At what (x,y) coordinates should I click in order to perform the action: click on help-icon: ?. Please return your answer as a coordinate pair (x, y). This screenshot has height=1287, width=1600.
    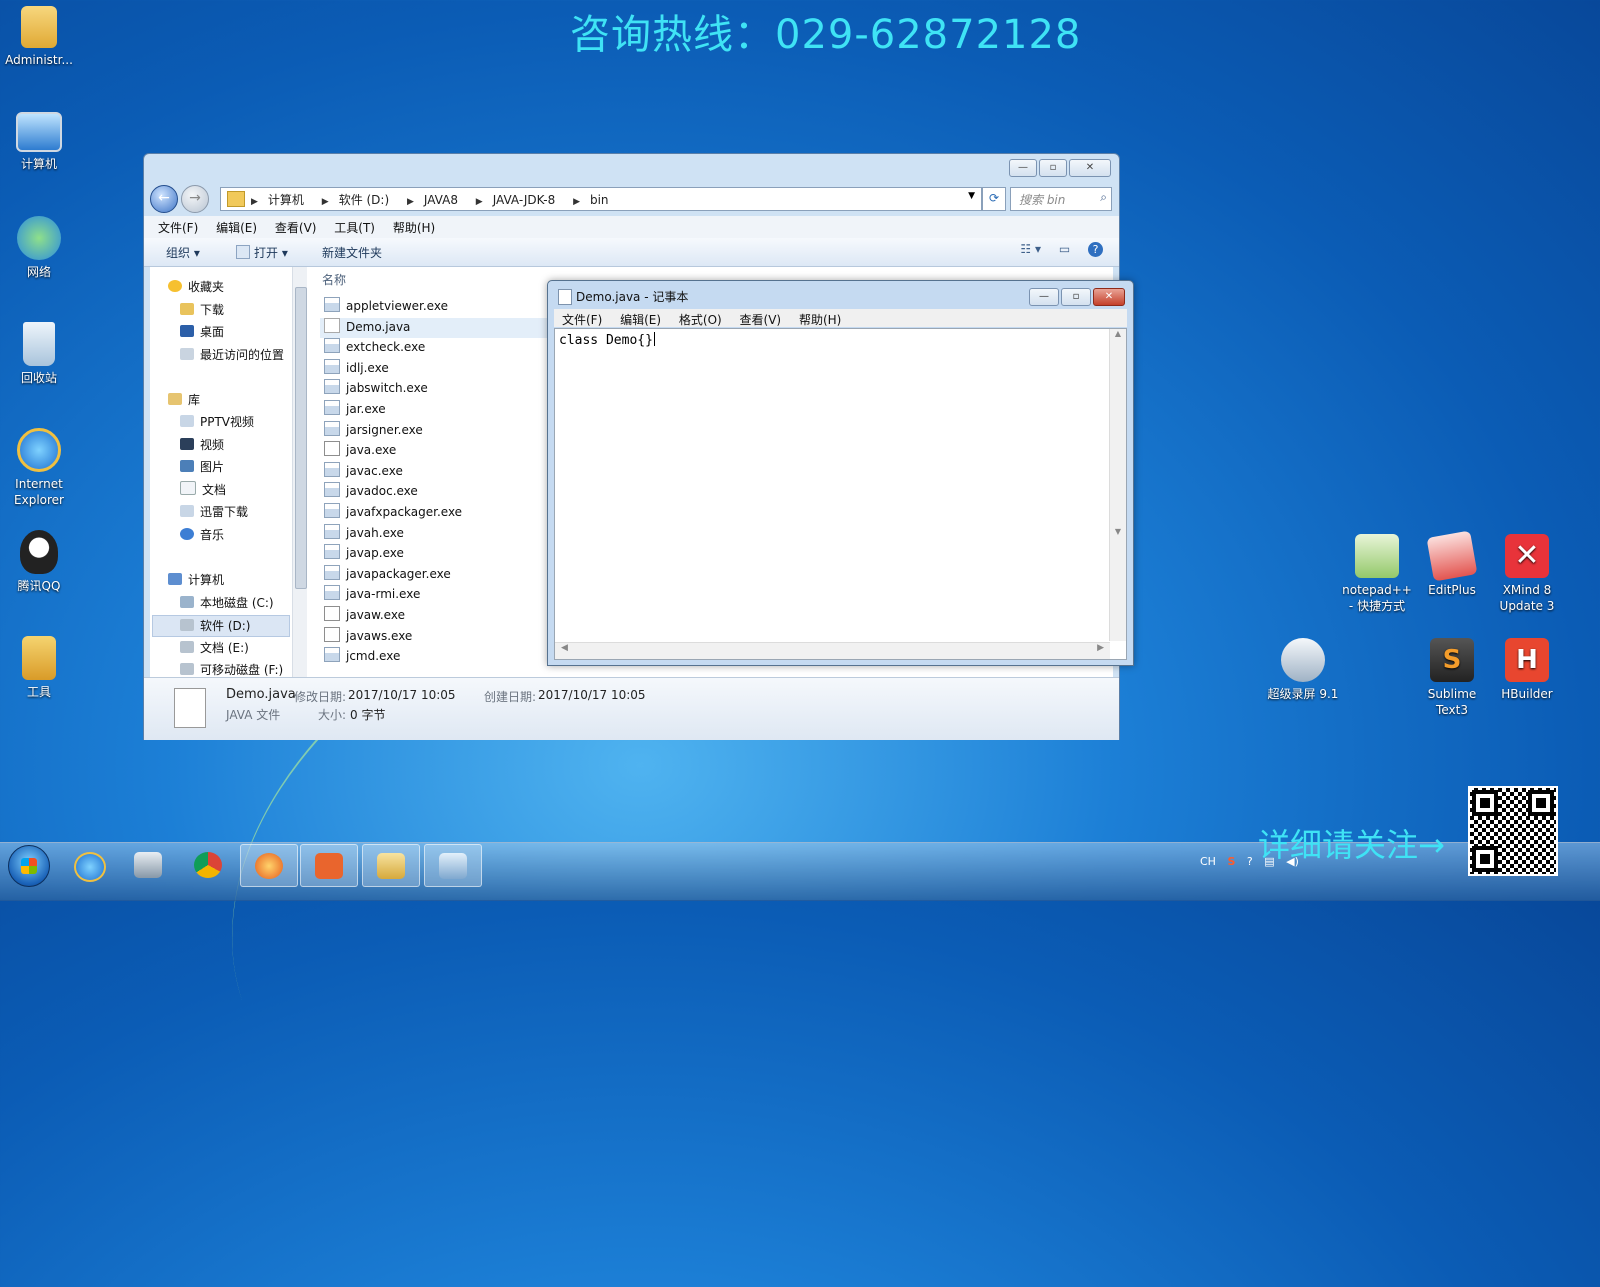
    Looking at the image, I should click on (1095, 249).